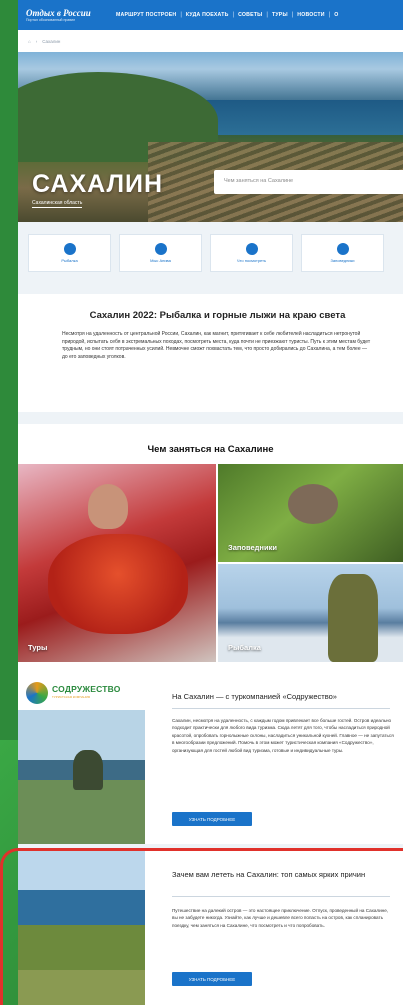 The image size is (403, 1005). What do you see at coordinates (250, 15) in the screenshot?
I see `nav-item-tips: СОВЕТЫ` at bounding box center [250, 15].